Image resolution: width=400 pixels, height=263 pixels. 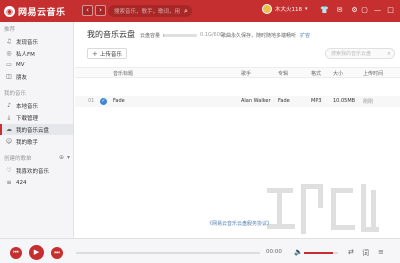 I want to click on sidebar-item-local-music: ♪ 本地音乐, so click(x=36, y=105).